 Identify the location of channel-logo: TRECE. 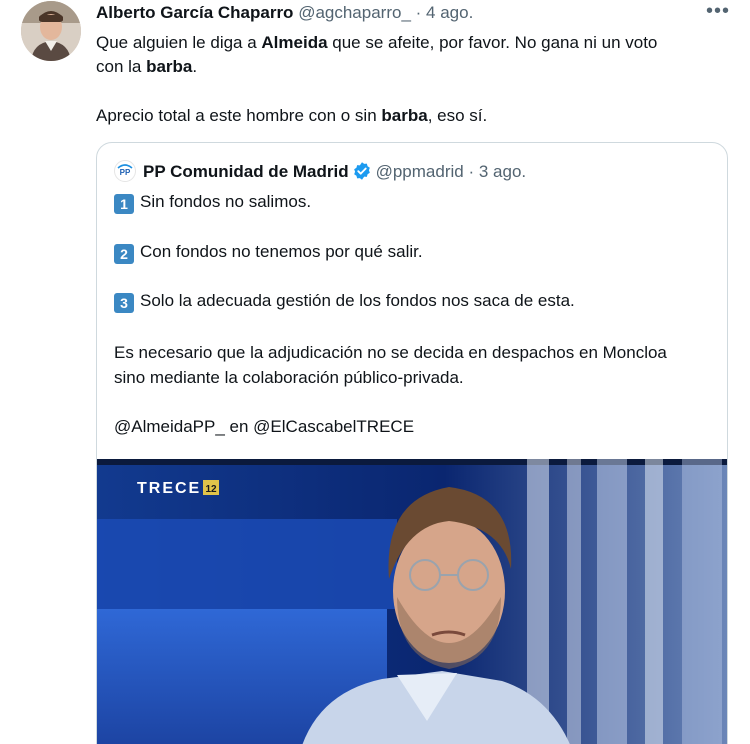
(169, 488).